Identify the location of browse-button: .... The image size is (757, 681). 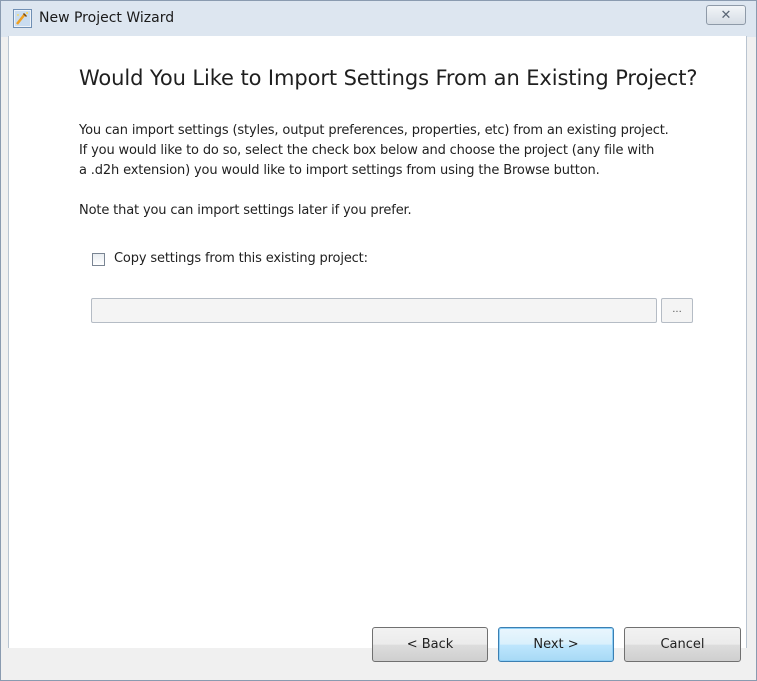
(677, 310).